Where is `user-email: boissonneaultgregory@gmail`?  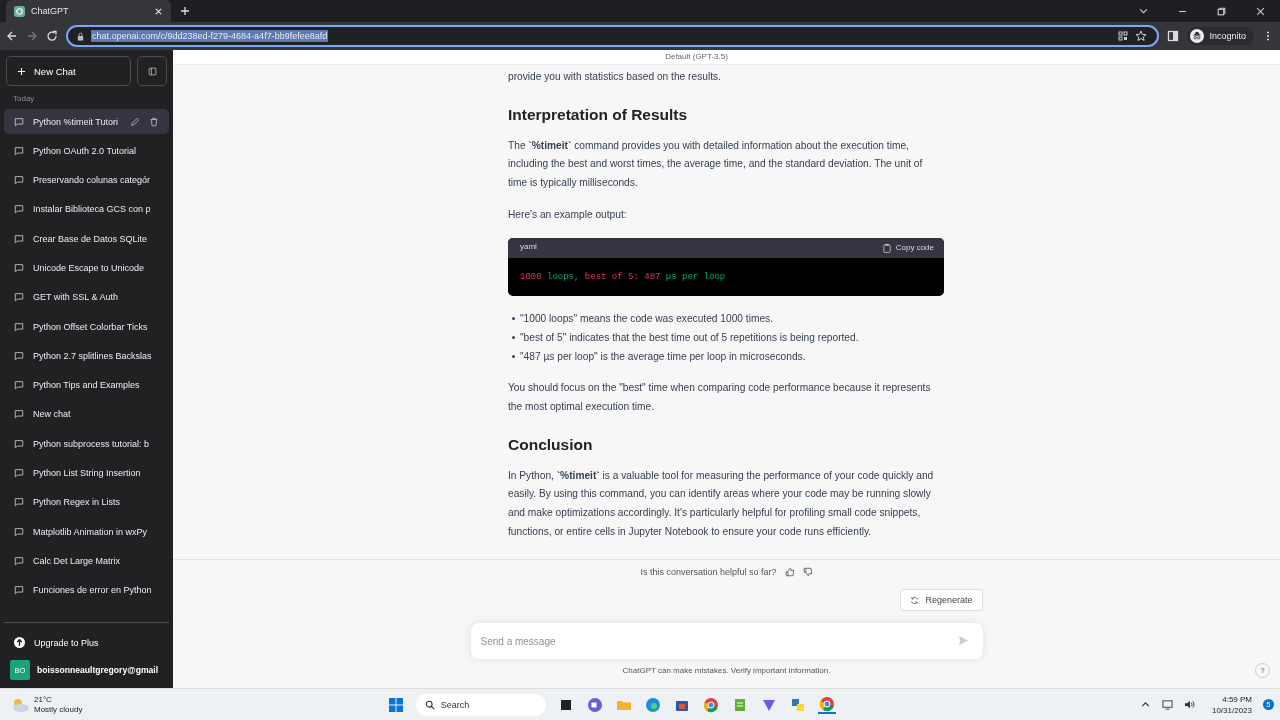
user-email: boissonneaultgregory@gmail is located at coordinates (98, 670).